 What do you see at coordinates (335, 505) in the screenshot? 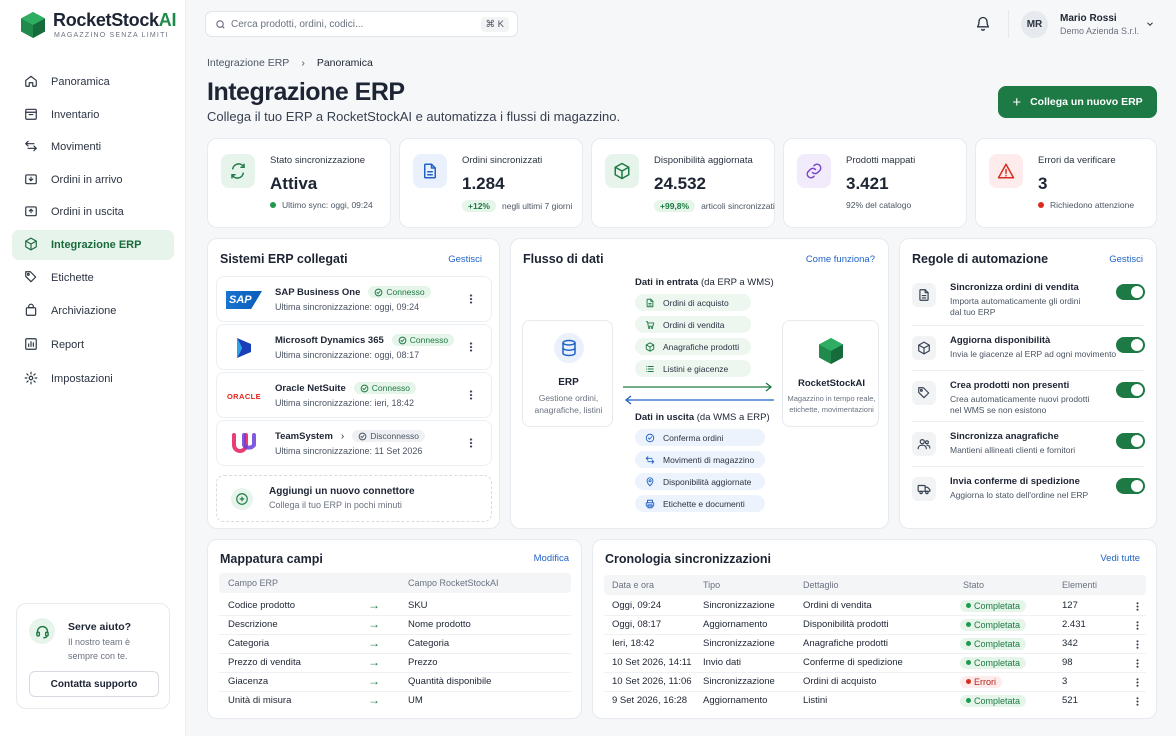
I see `add-connector-subtitle: Collega il tuo ERP in pochi minuti` at bounding box center [335, 505].